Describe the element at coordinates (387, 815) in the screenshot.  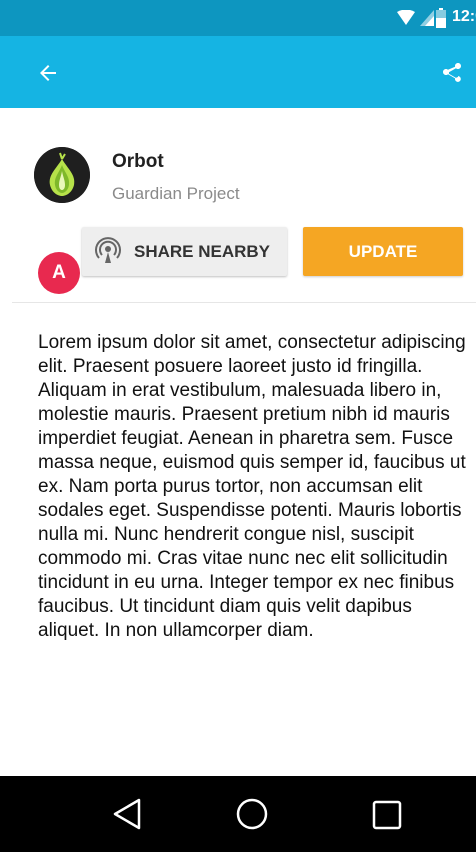
I see `nav-recents-icon` at that location.